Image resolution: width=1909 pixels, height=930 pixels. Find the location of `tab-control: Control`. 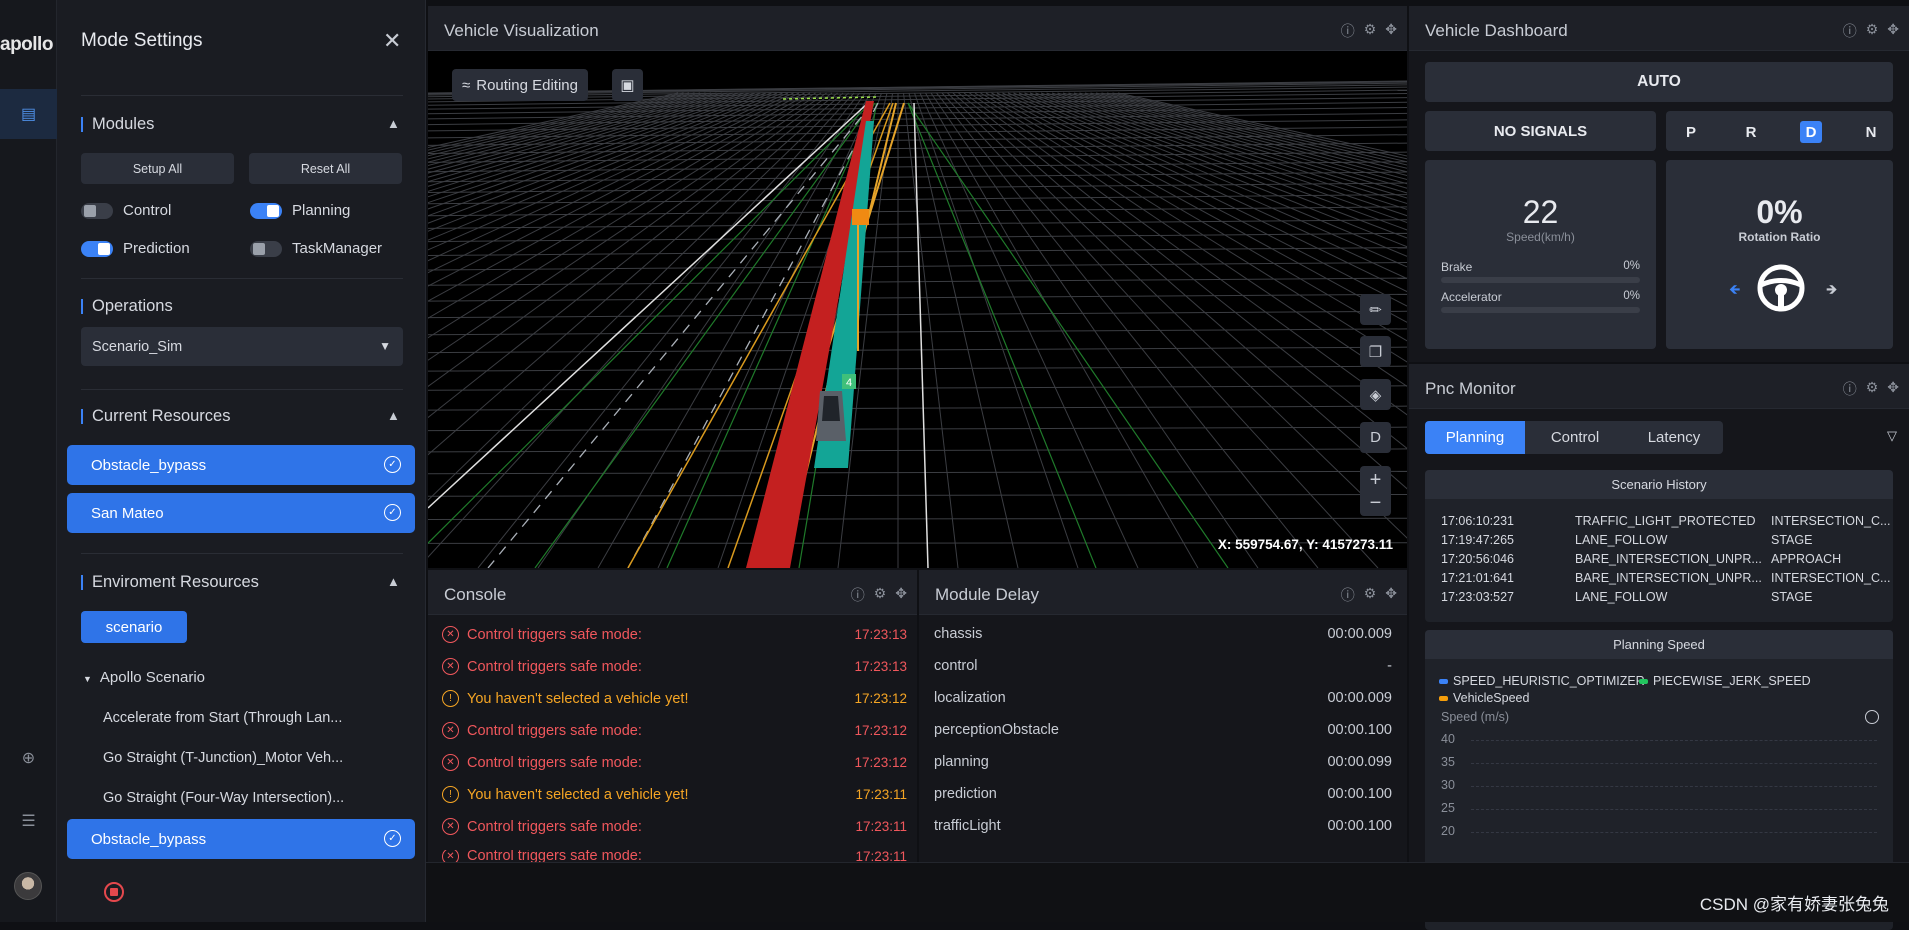

tab-control: Control is located at coordinates (1575, 437).